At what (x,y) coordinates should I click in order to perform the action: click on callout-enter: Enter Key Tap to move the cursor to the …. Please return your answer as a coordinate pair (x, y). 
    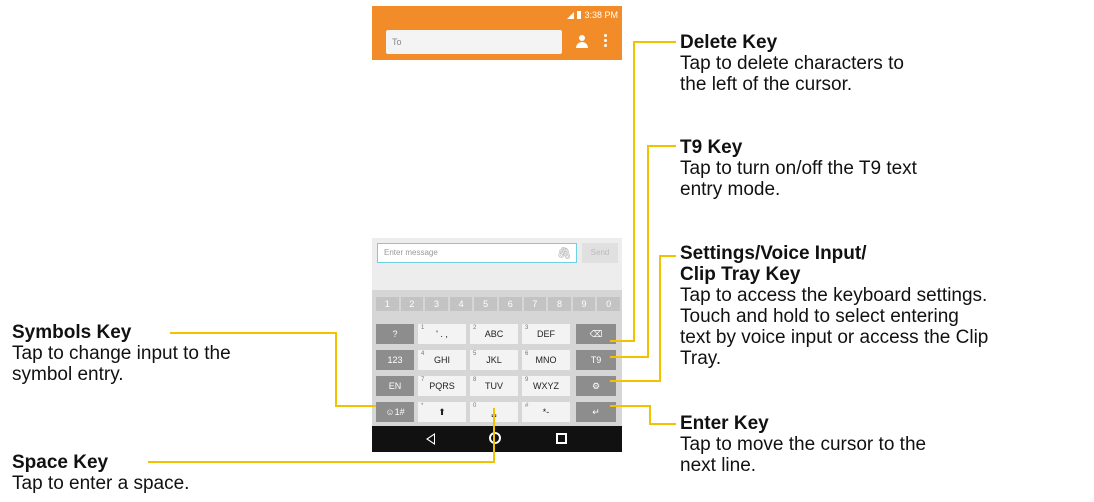
    Looking at the image, I should click on (803, 444).